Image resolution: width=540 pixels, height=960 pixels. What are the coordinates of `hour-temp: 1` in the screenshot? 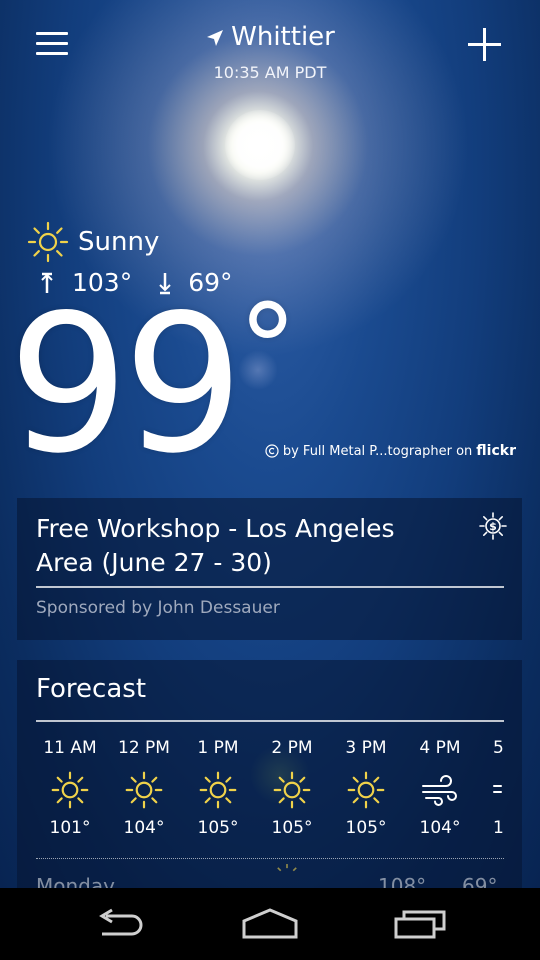 It's located at (498, 828).